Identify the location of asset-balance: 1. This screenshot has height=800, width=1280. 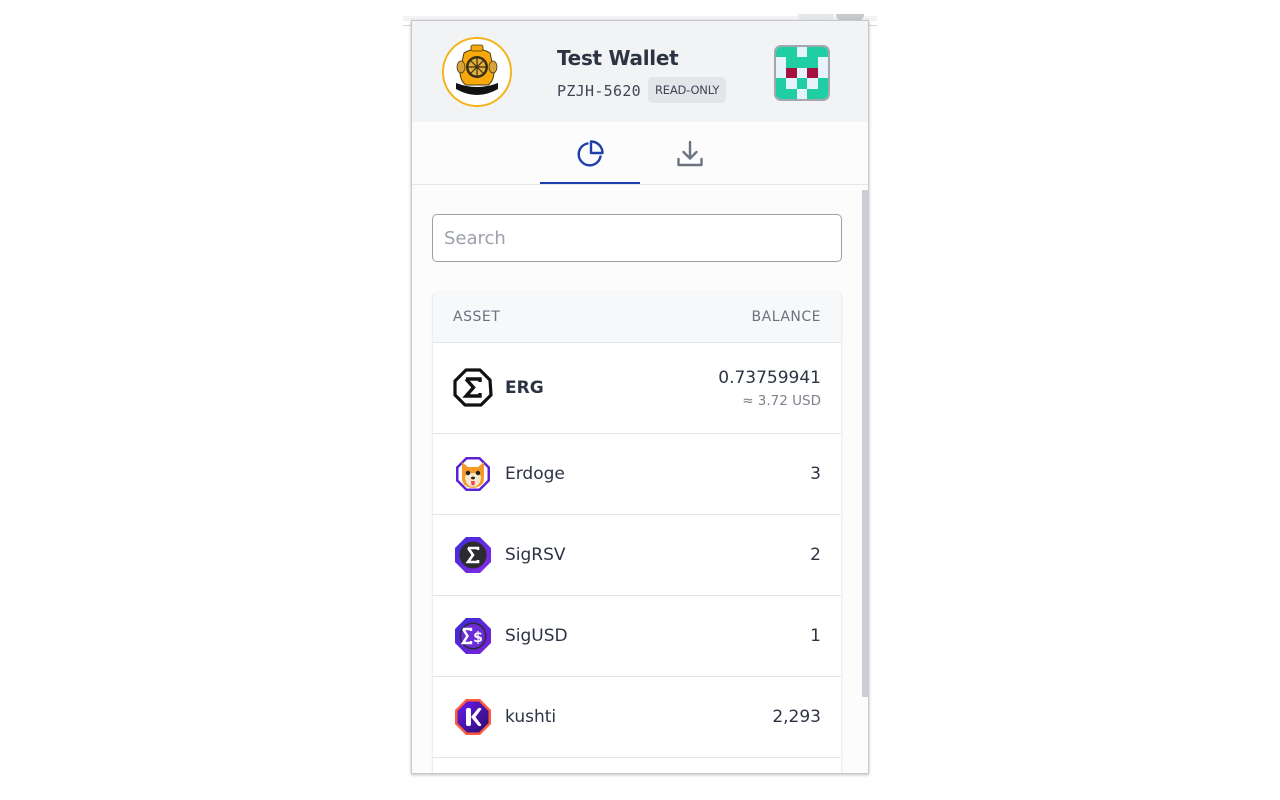
(815, 636).